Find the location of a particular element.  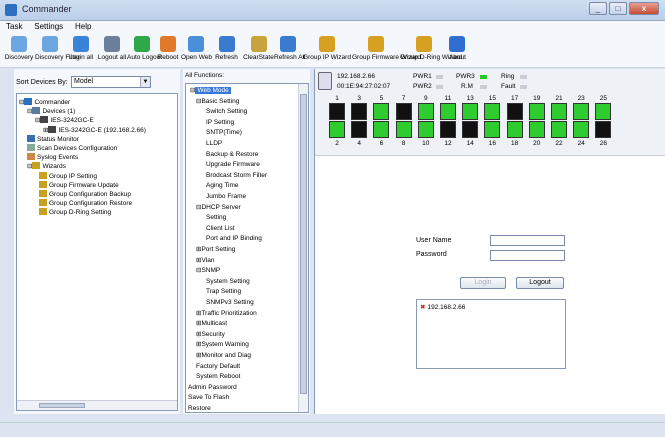

device-tree-item-group-ip-setting: Group IP Setting is located at coordinates (68, 176).